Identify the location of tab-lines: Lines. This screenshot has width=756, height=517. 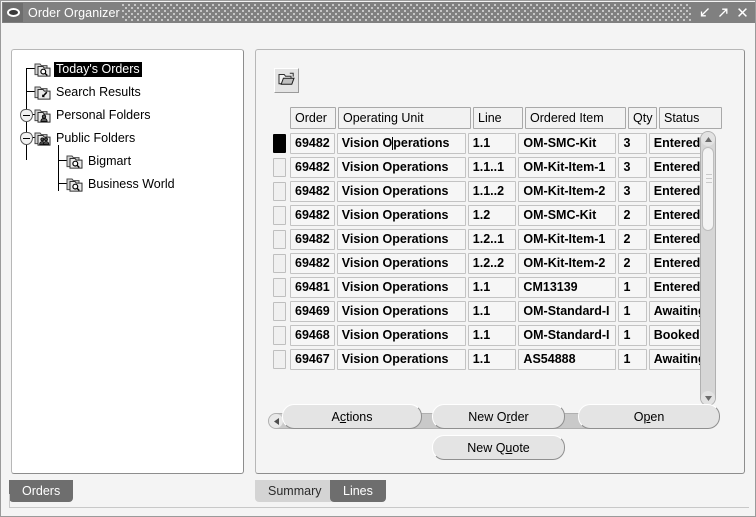
(358, 491).